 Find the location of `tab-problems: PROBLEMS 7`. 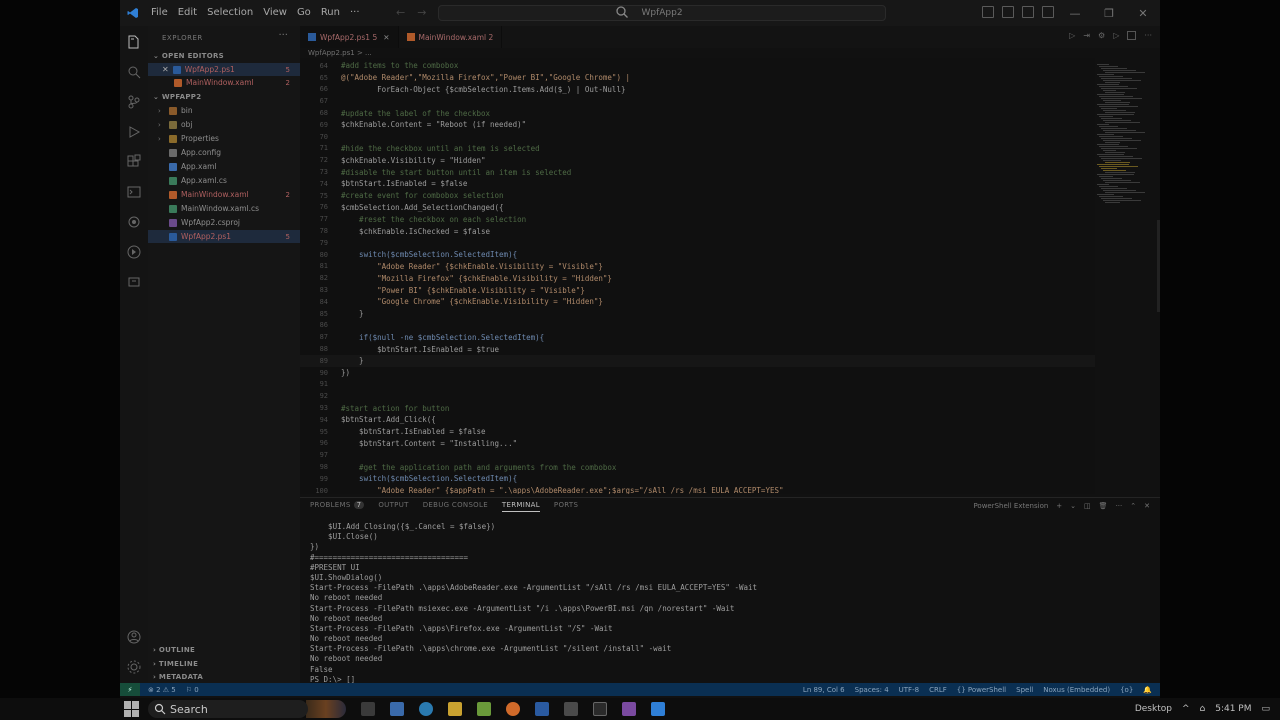

tab-problems: PROBLEMS 7 is located at coordinates (337, 506).